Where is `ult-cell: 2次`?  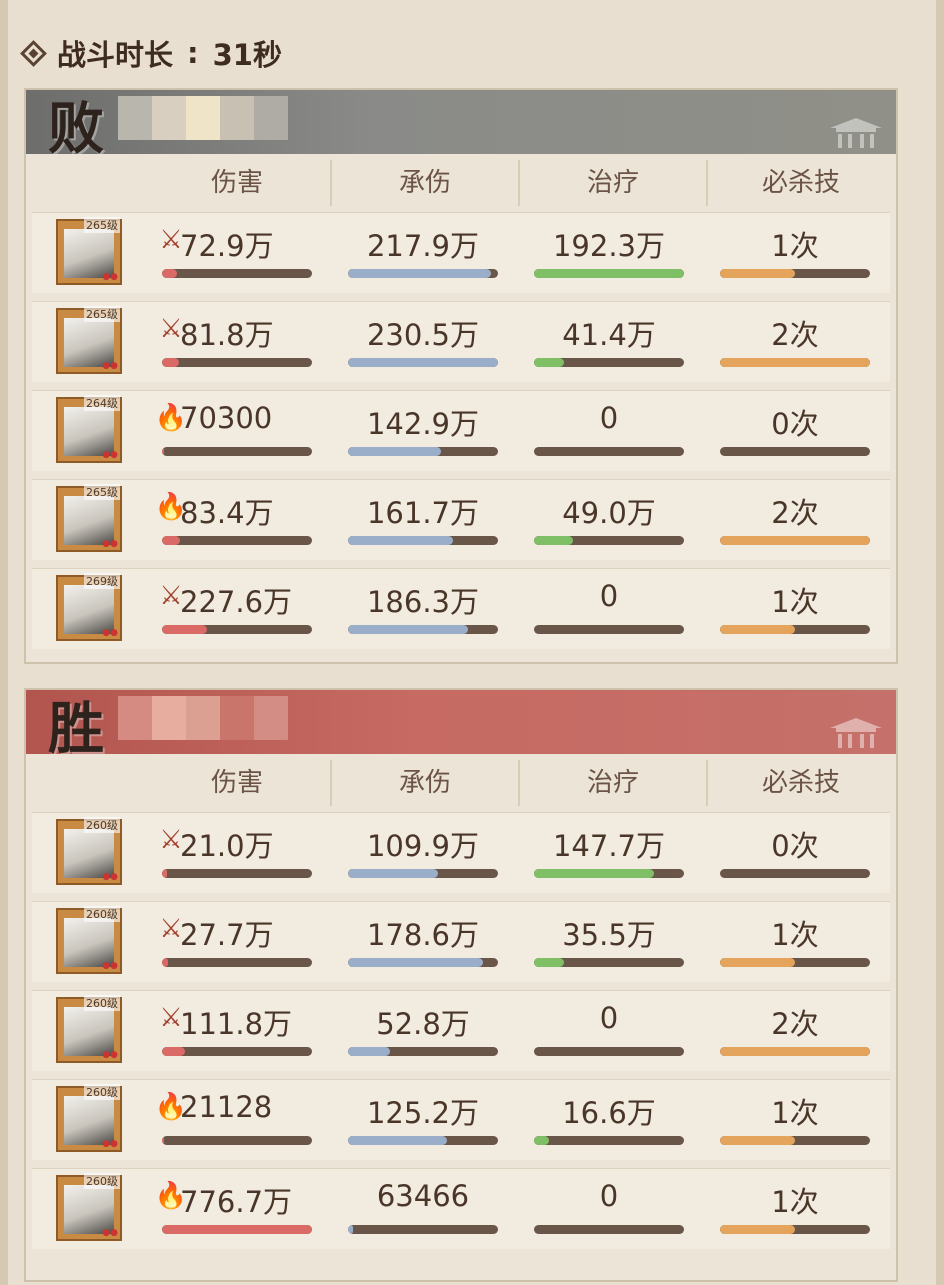 ult-cell: 2次 is located at coordinates (795, 342).